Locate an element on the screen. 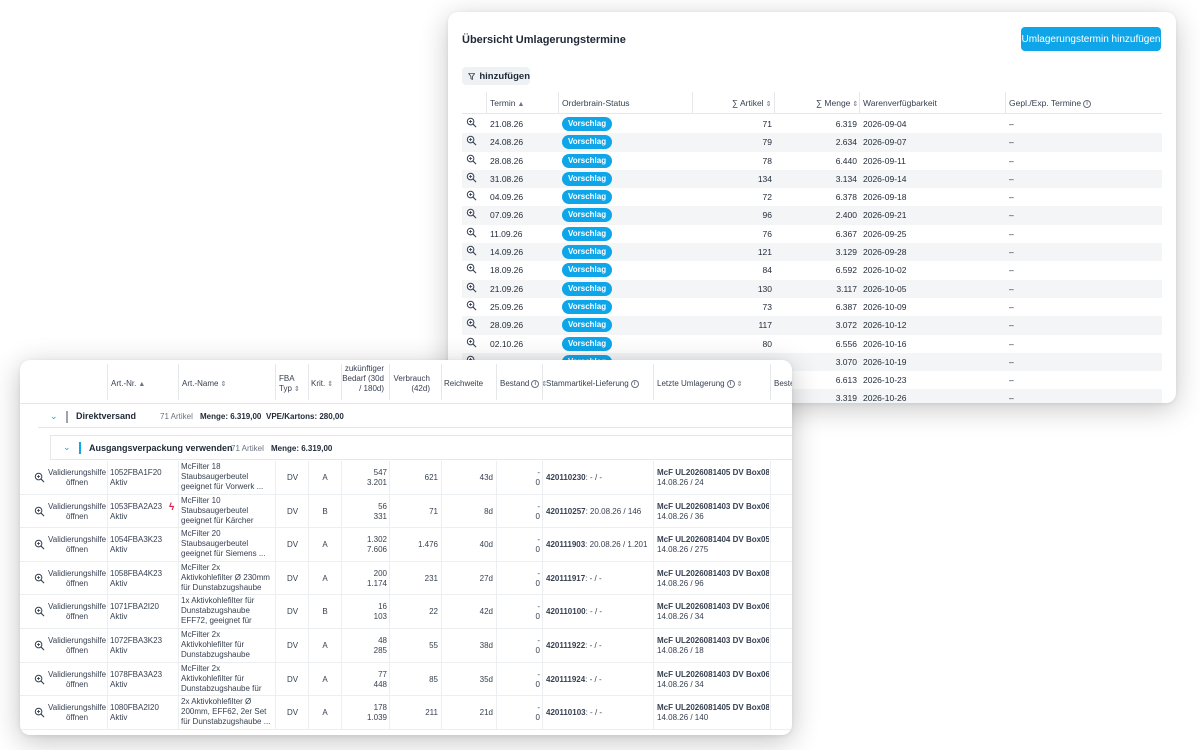 This screenshot has height=750, width=1200. cell-stammartikel: 420110103: - / - is located at coordinates (574, 713).